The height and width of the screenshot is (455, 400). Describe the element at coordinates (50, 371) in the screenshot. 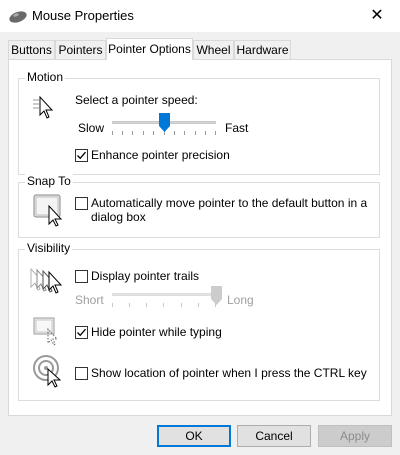

I see `show-location-icon` at that location.